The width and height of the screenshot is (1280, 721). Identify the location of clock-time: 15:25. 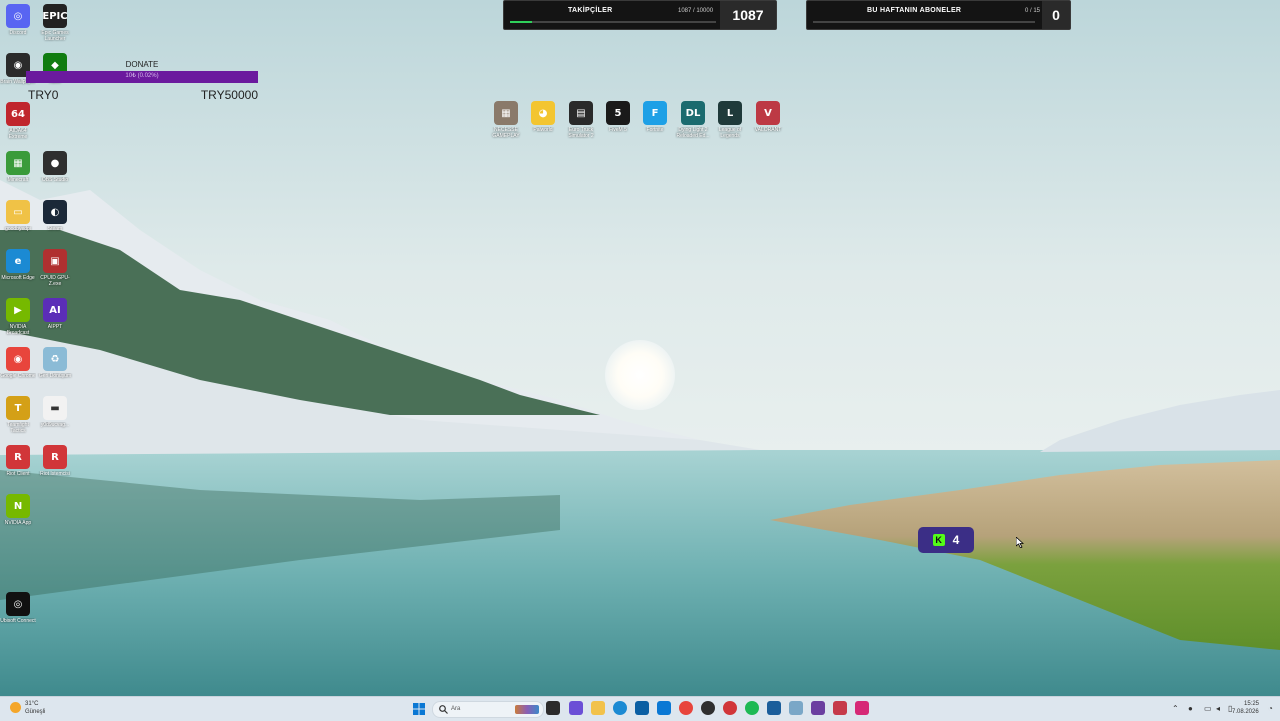
(1251, 704).